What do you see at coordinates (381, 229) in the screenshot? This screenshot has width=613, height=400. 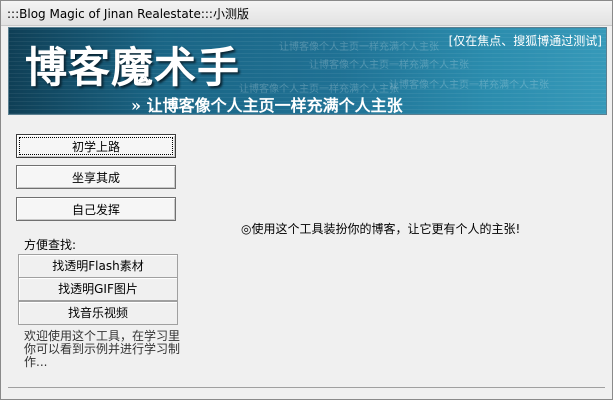 I see `main-message: ◎使用这个工具装扮你的博客，让它更有个人的主张!` at bounding box center [381, 229].